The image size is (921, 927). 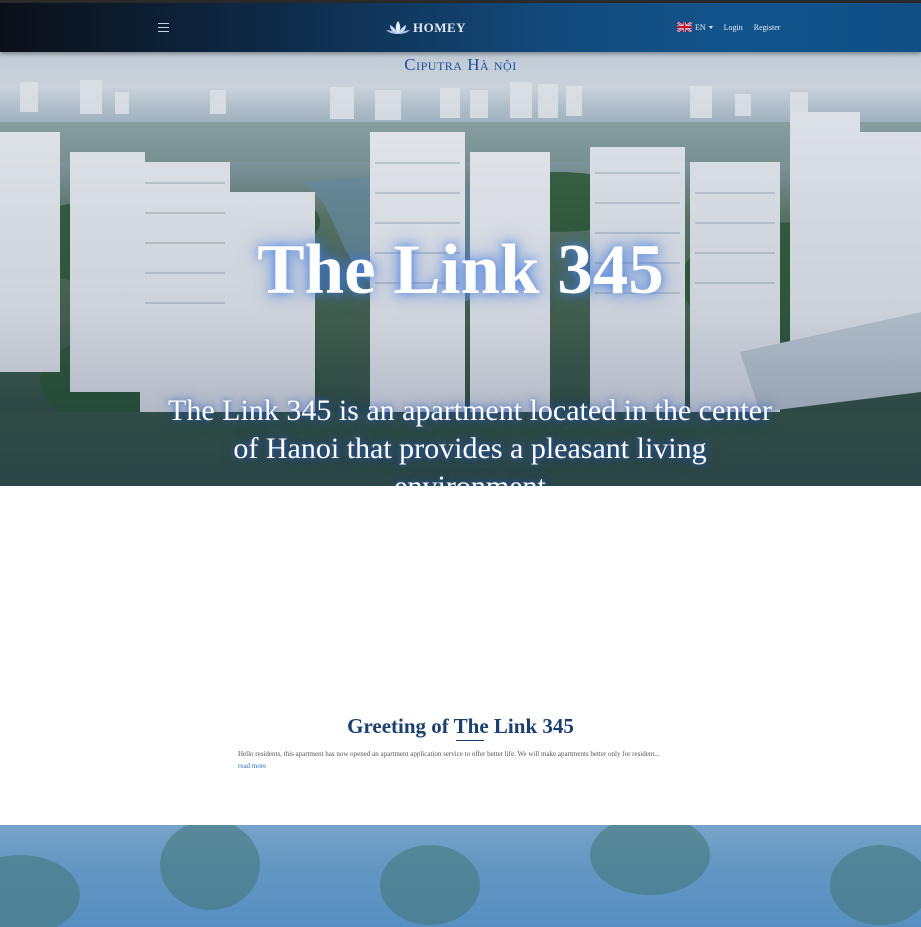 I want to click on navbar: HOMEY EN Login Register, so click(x=460, y=27).